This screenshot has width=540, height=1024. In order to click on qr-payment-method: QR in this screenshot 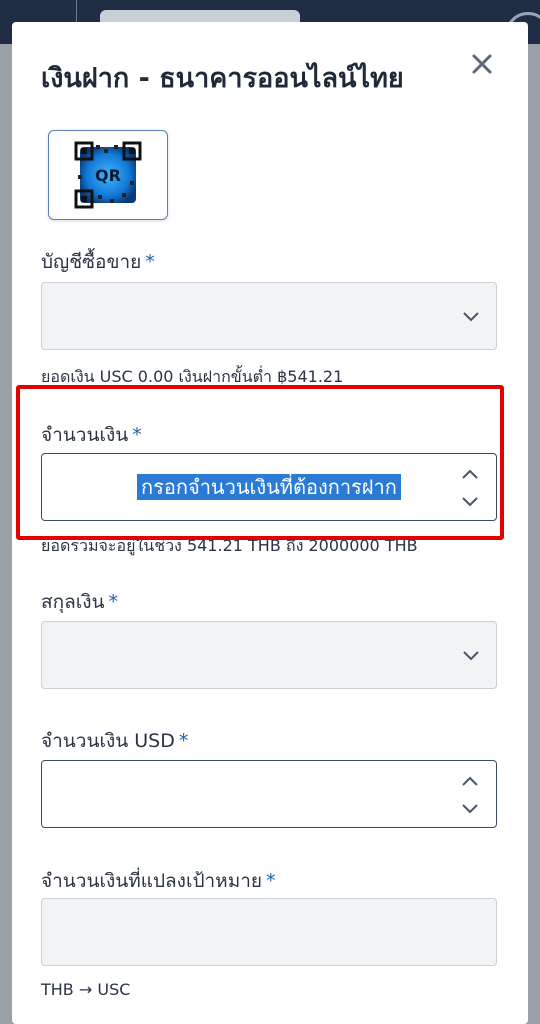, I will do `click(108, 175)`.